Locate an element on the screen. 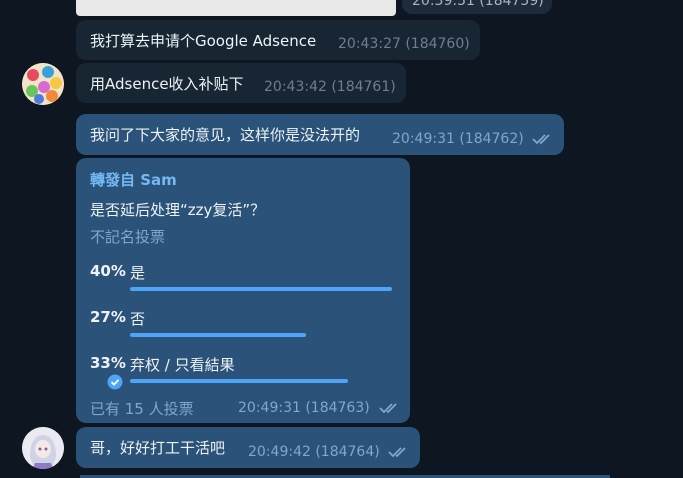 The height and width of the screenshot is (478, 683). message-time: 20:39:51 (184759) is located at coordinates (478, 4).